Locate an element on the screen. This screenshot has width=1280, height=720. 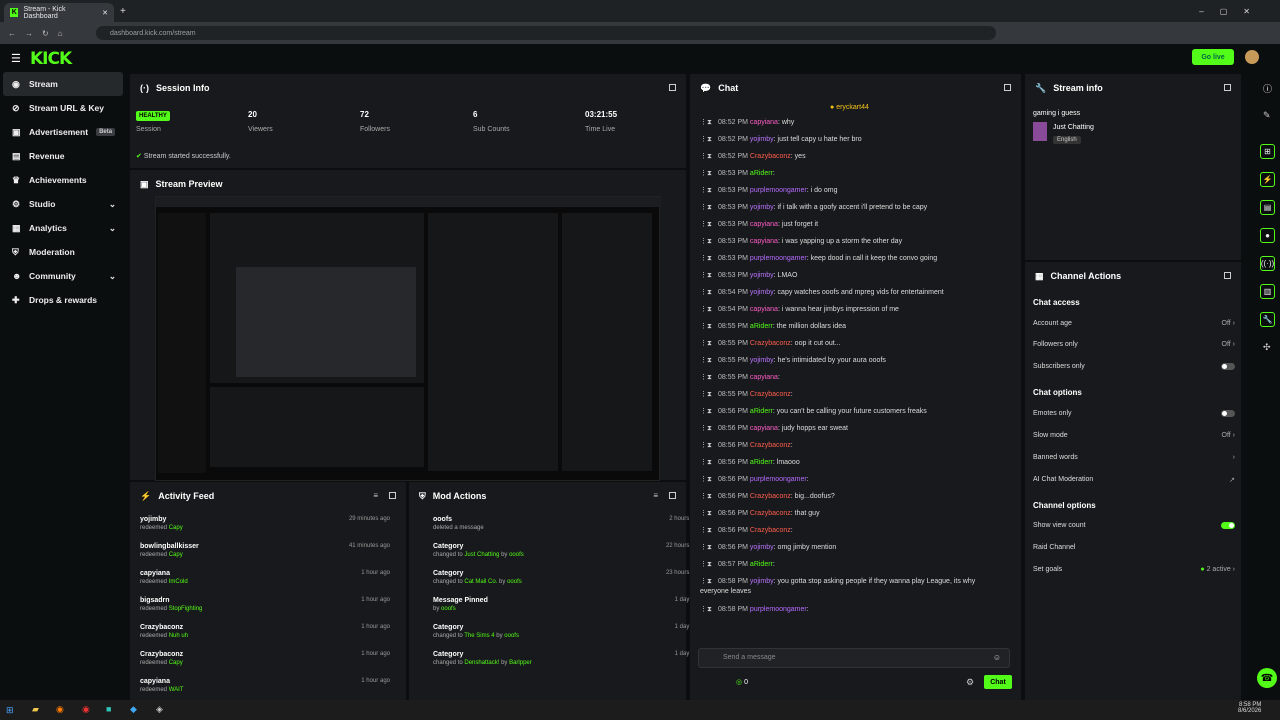
app-red-icon: ◉ is located at coordinates (86, 709).